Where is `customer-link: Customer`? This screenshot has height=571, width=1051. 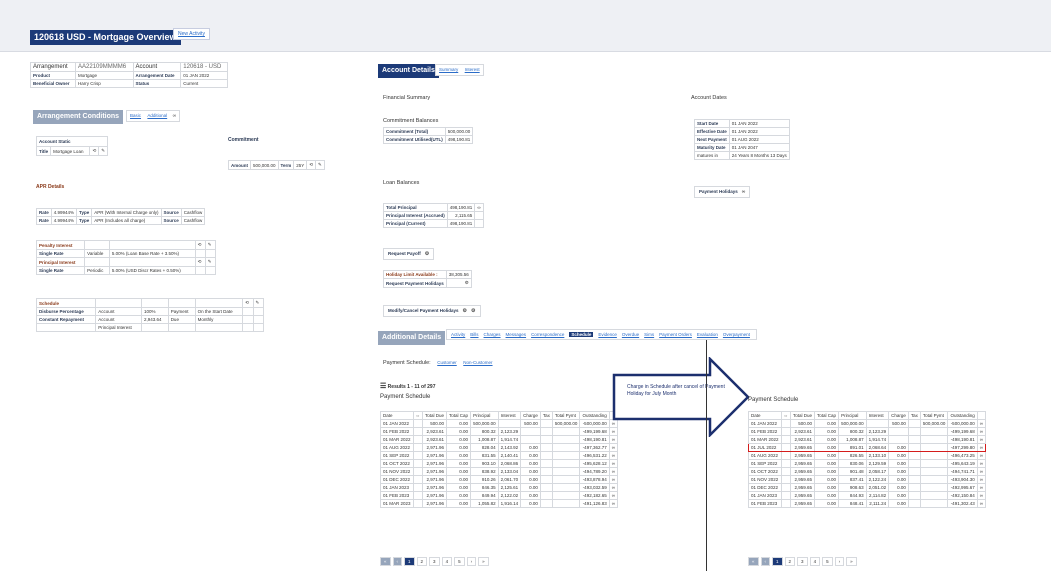
customer-link: Customer is located at coordinates (447, 362).